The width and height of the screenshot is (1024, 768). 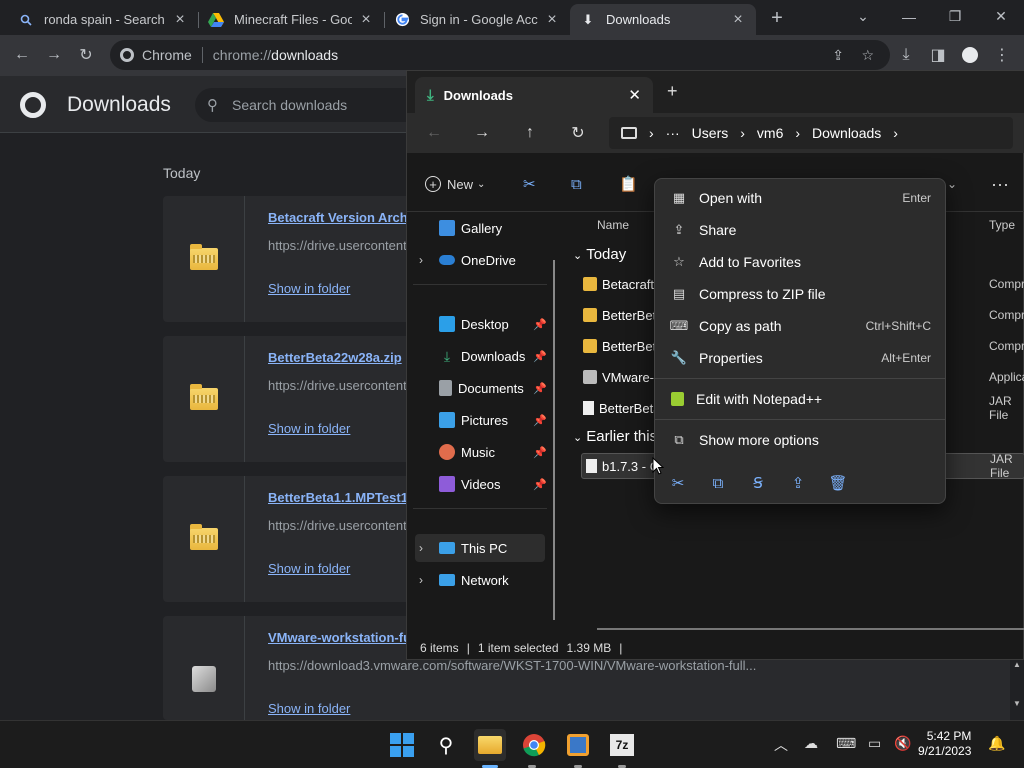 What do you see at coordinates (481, 484) in the screenshot?
I see `nav-item-videos: Videos 📌` at bounding box center [481, 484].